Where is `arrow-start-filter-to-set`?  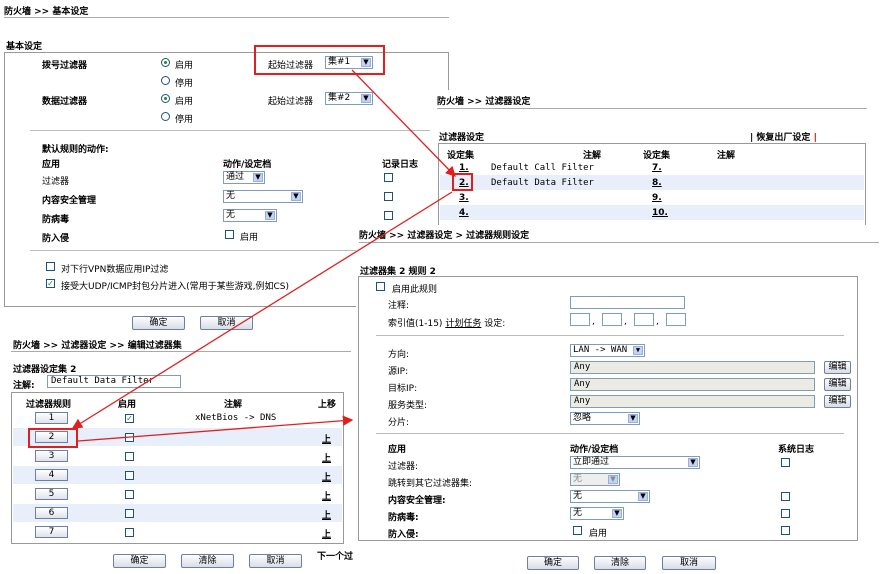
arrow-start-filter-to-set is located at coordinates (403, 123).